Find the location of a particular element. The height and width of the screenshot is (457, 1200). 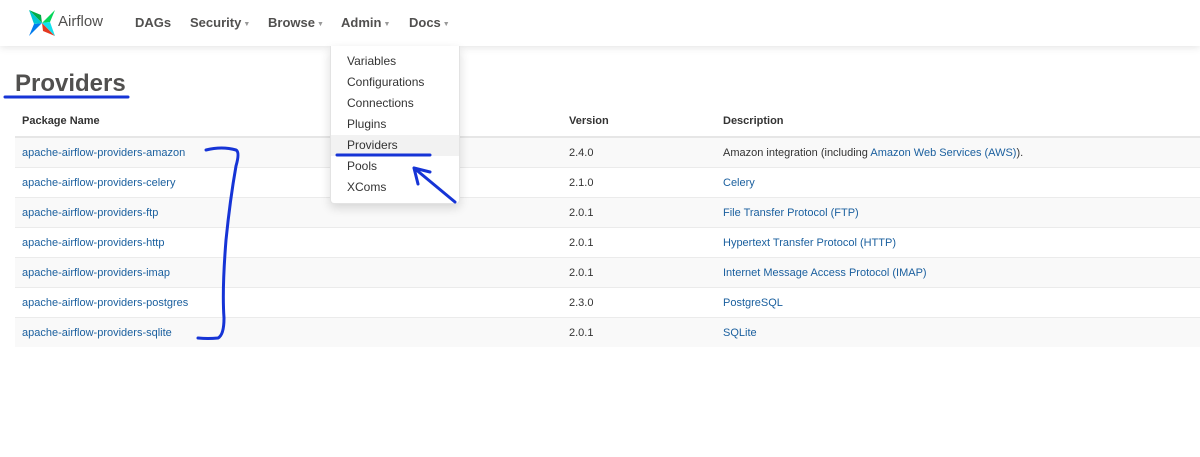

package-link: apache-airflow-providers-http is located at coordinates (93, 243).